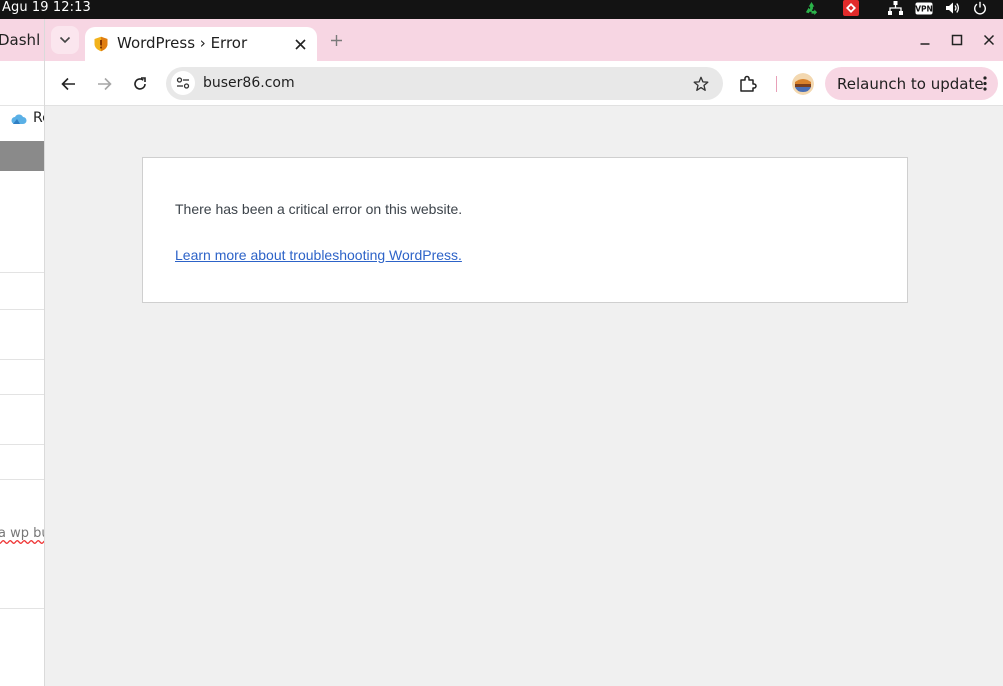  What do you see at coordinates (19, 119) in the screenshot?
I see `cloud-icon` at bounding box center [19, 119].